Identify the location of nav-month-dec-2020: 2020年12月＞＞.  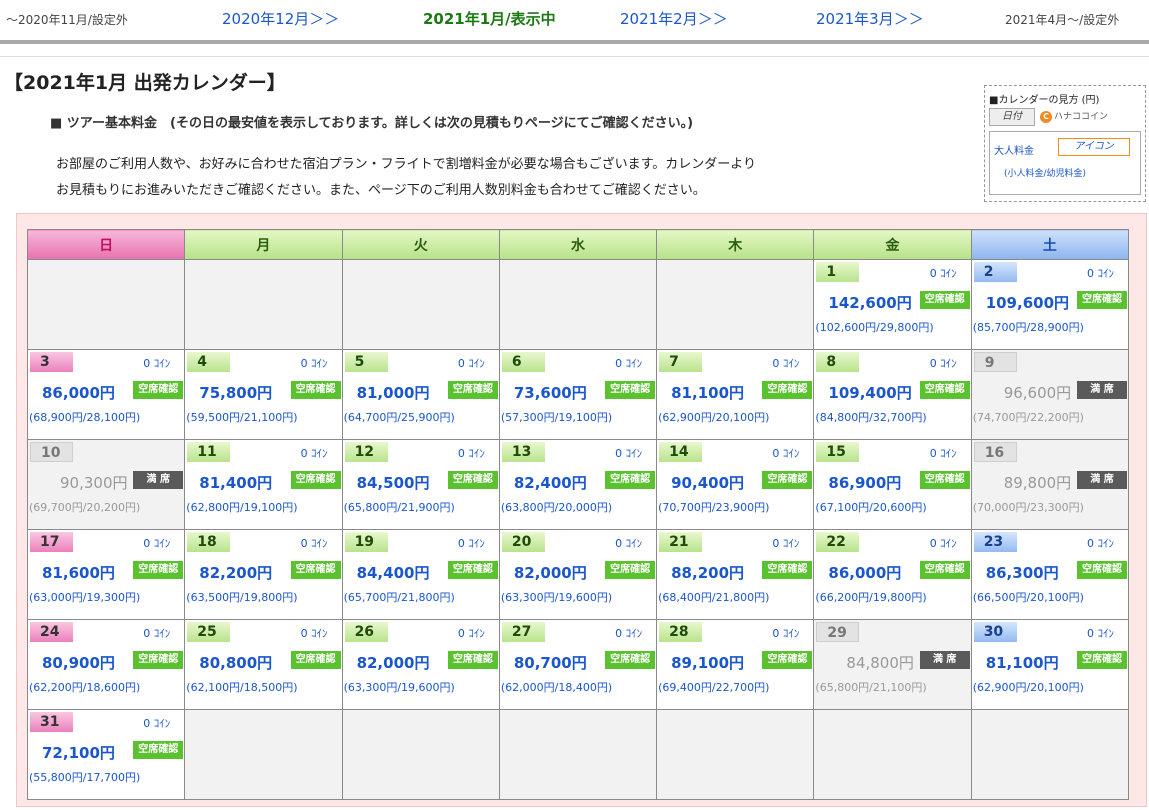
(280, 18).